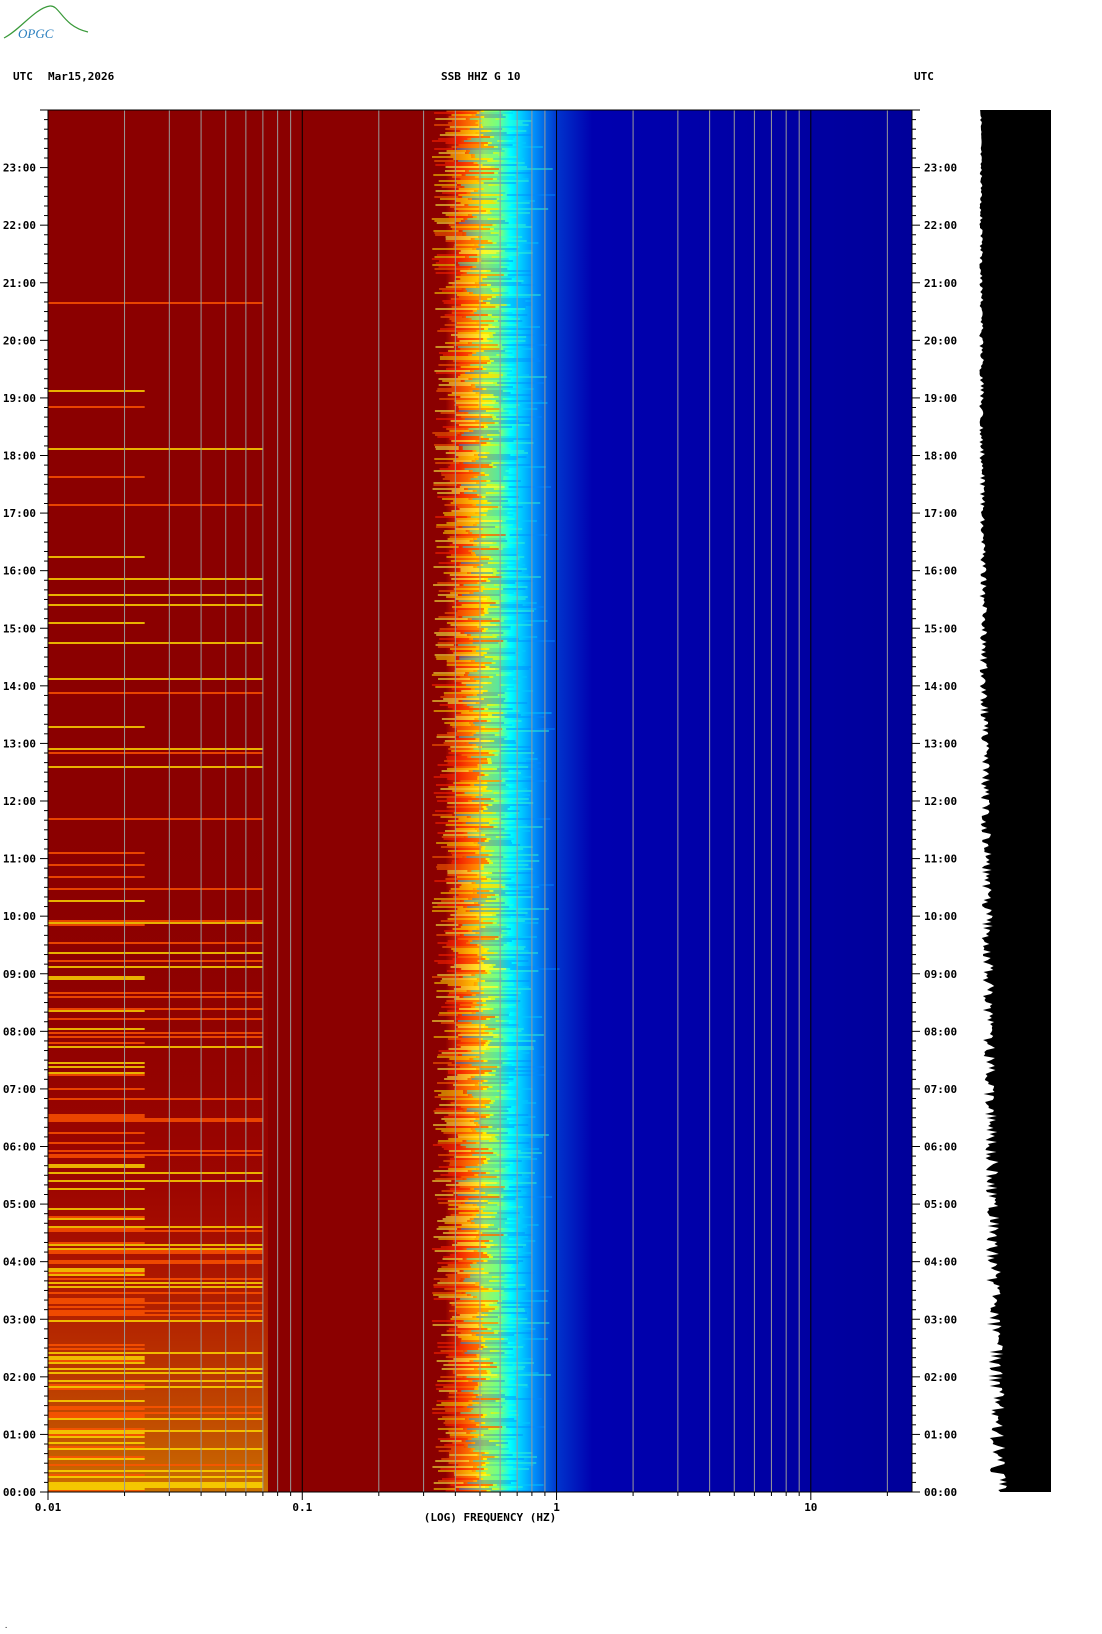 The image size is (1102, 1634). What do you see at coordinates (6, 1626) in the screenshot?
I see `corner-mark: .` at bounding box center [6, 1626].